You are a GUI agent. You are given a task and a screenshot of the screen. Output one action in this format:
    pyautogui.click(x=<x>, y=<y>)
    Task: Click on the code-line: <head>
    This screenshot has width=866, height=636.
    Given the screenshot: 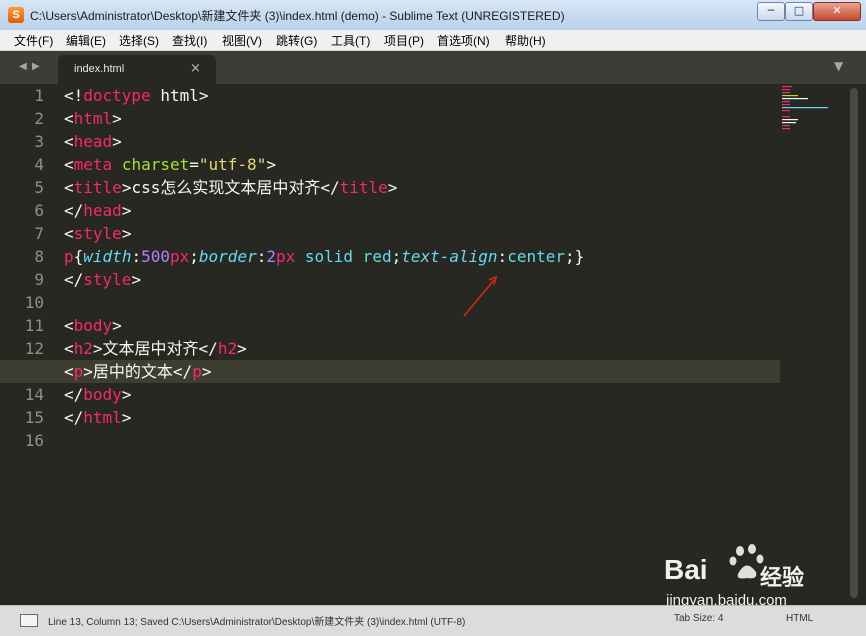 What is the action you would take?
    pyautogui.click(x=93, y=141)
    